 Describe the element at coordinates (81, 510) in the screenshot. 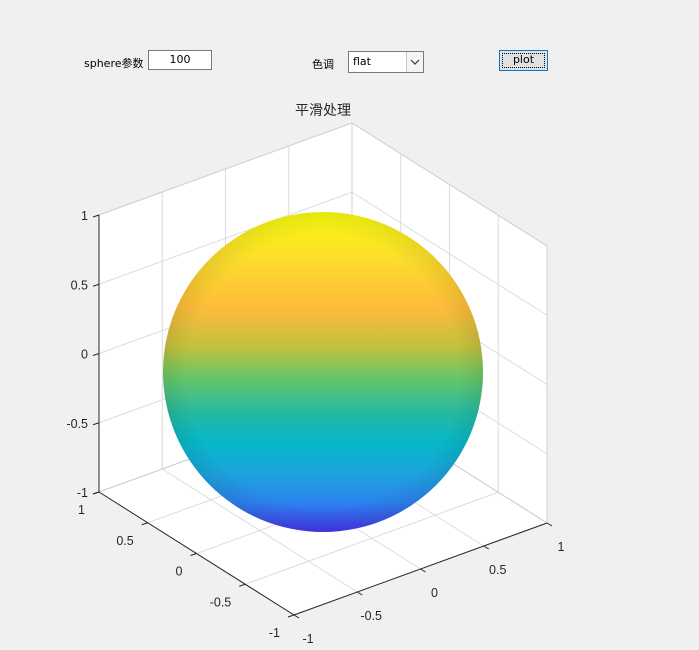

I see `y-tick-label: 1` at that location.